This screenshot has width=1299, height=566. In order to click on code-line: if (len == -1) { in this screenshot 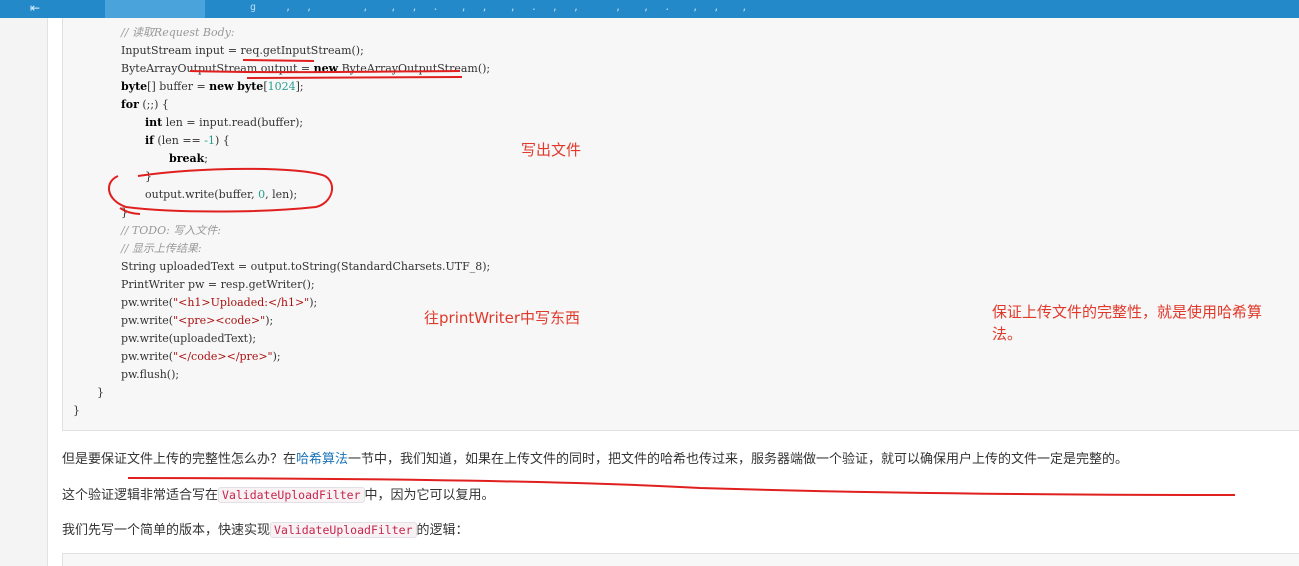, I will do `click(187, 141)`.